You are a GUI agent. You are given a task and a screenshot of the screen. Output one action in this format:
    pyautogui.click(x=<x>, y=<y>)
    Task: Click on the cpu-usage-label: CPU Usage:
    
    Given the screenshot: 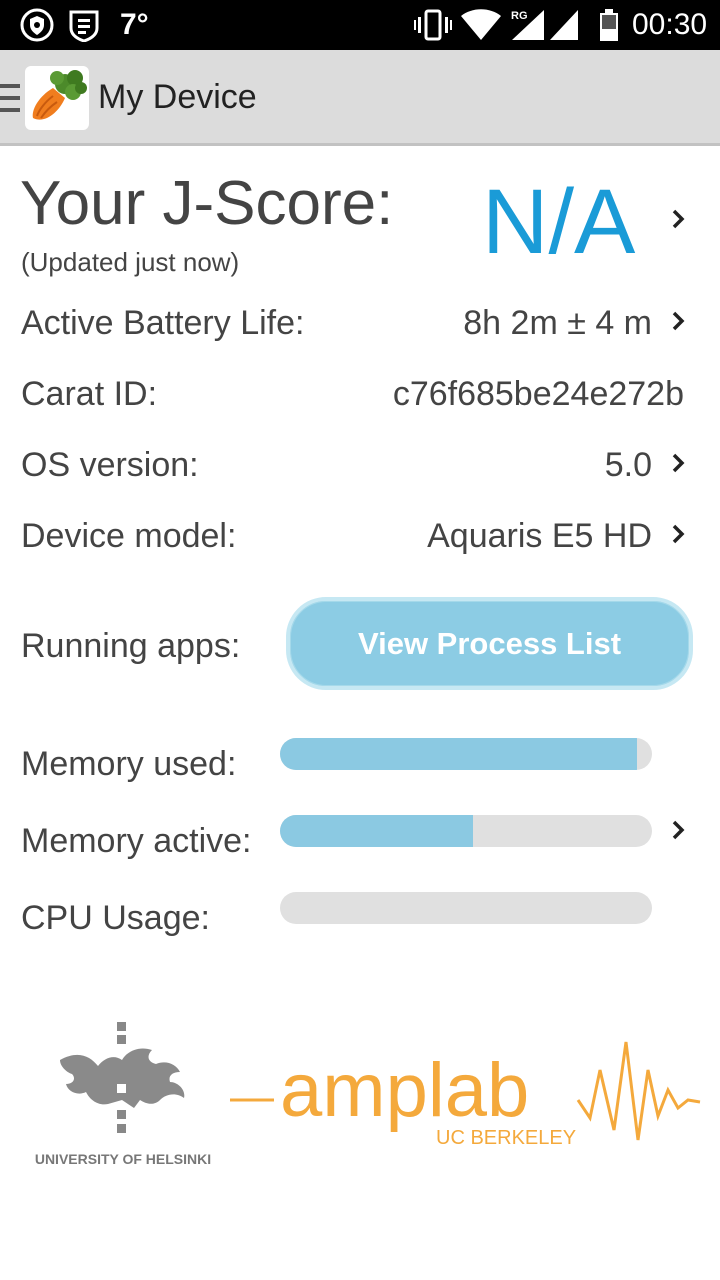 What is the action you would take?
    pyautogui.click(x=115, y=918)
    